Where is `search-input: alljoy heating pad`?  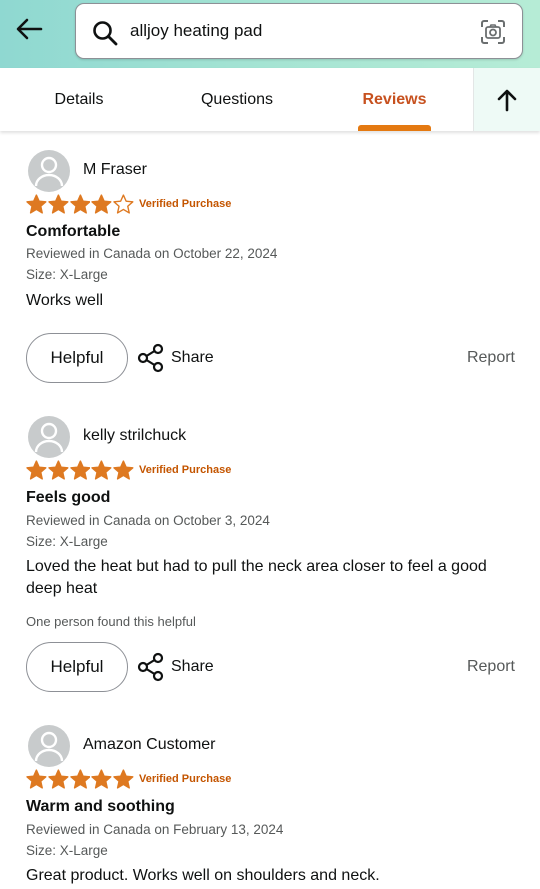
search-input: alljoy heating pad is located at coordinates (196, 31).